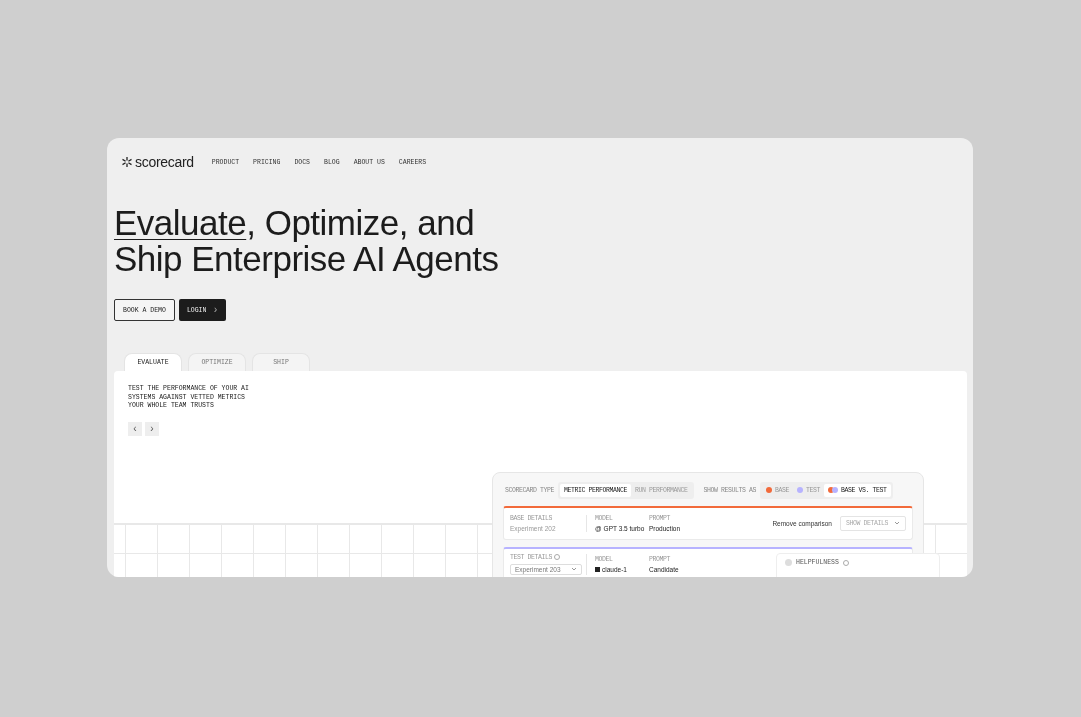  I want to click on asterisk-logo-icon, so click(127, 162).